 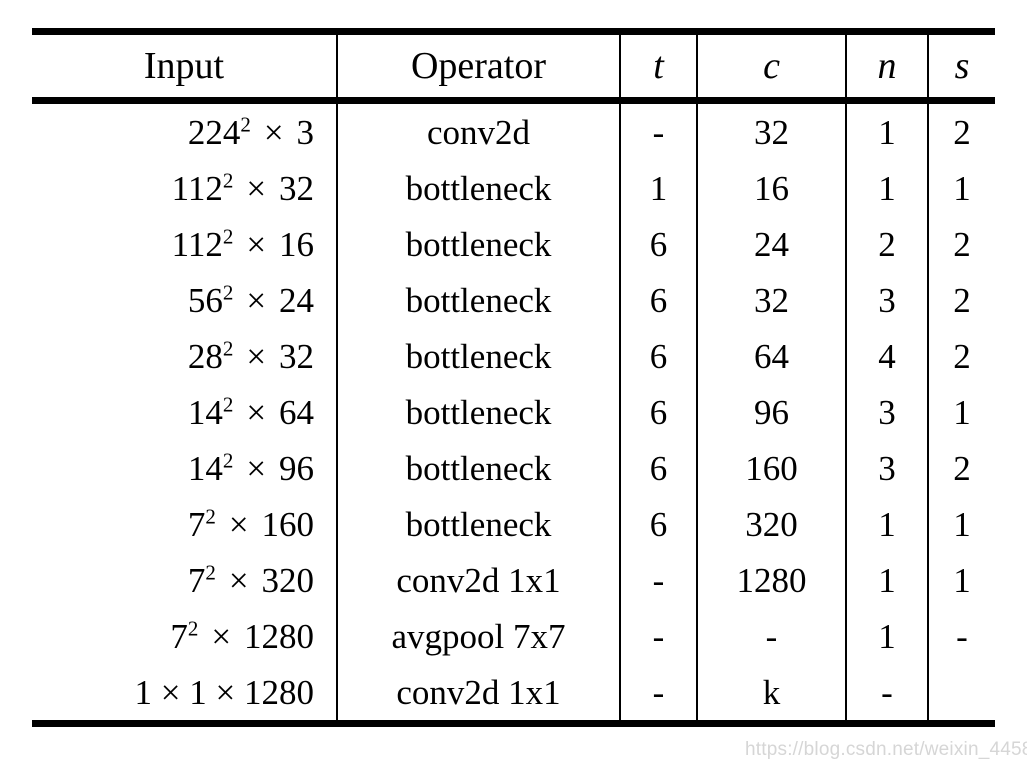 What do you see at coordinates (250, 467) in the screenshot?
I see `cell-input: 142 × 96` at bounding box center [250, 467].